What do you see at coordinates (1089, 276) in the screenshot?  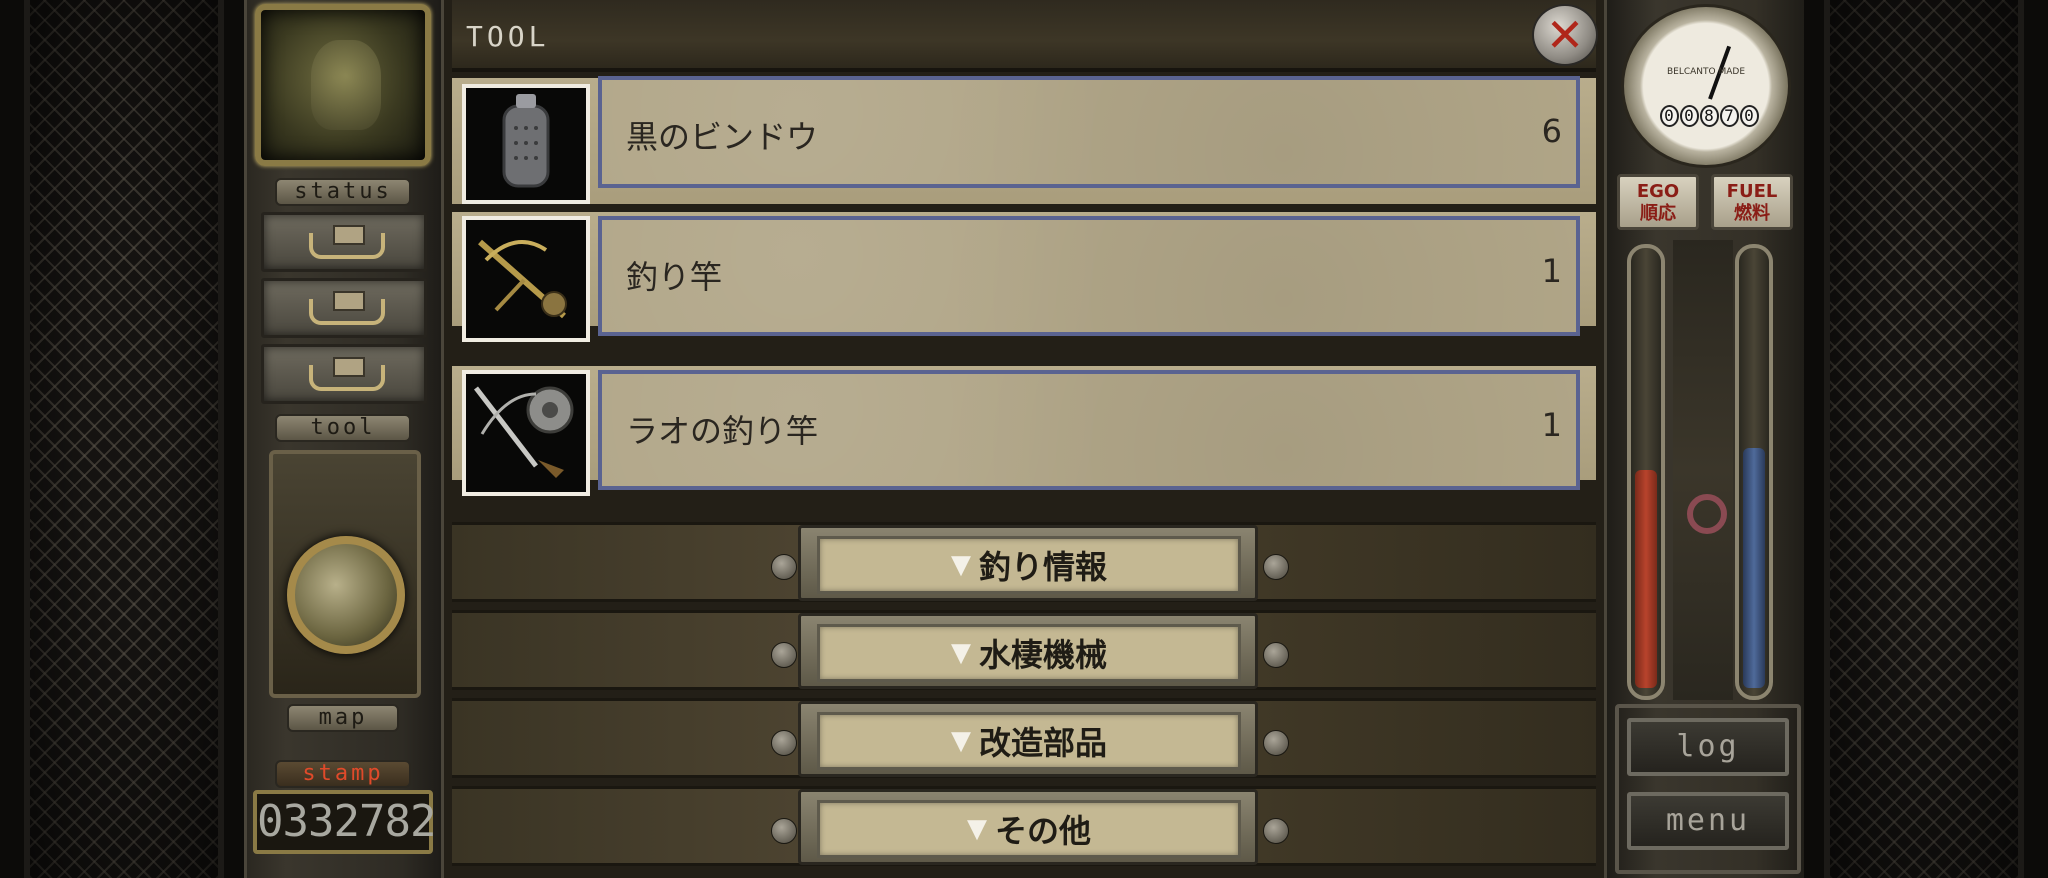 I see `item-card: 釣り竿 1` at bounding box center [1089, 276].